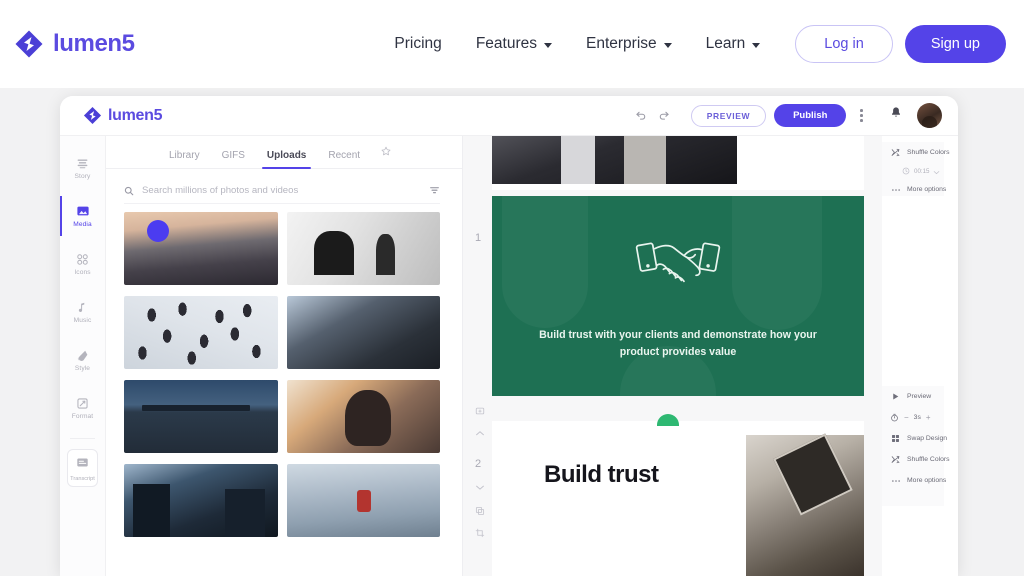  I want to click on nav-item-pricing-label: Pricing, so click(418, 43).